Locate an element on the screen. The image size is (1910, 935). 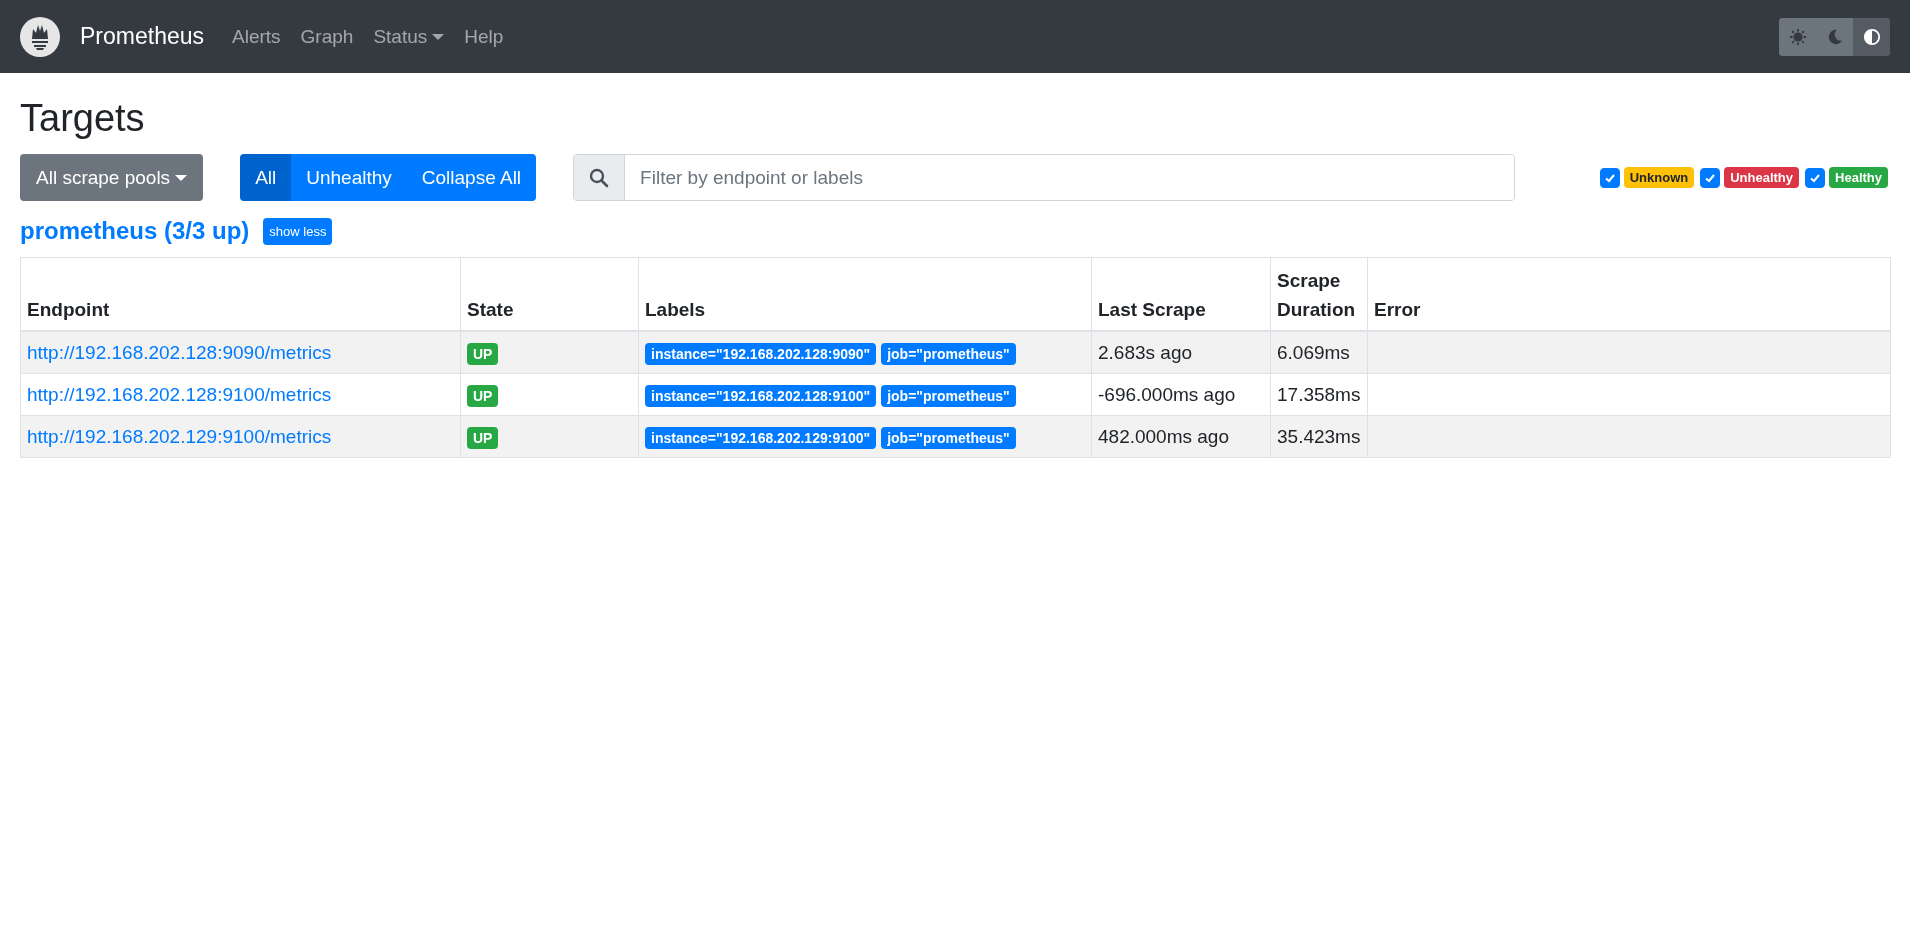
nav-dropdown: Status is located at coordinates (409, 36).